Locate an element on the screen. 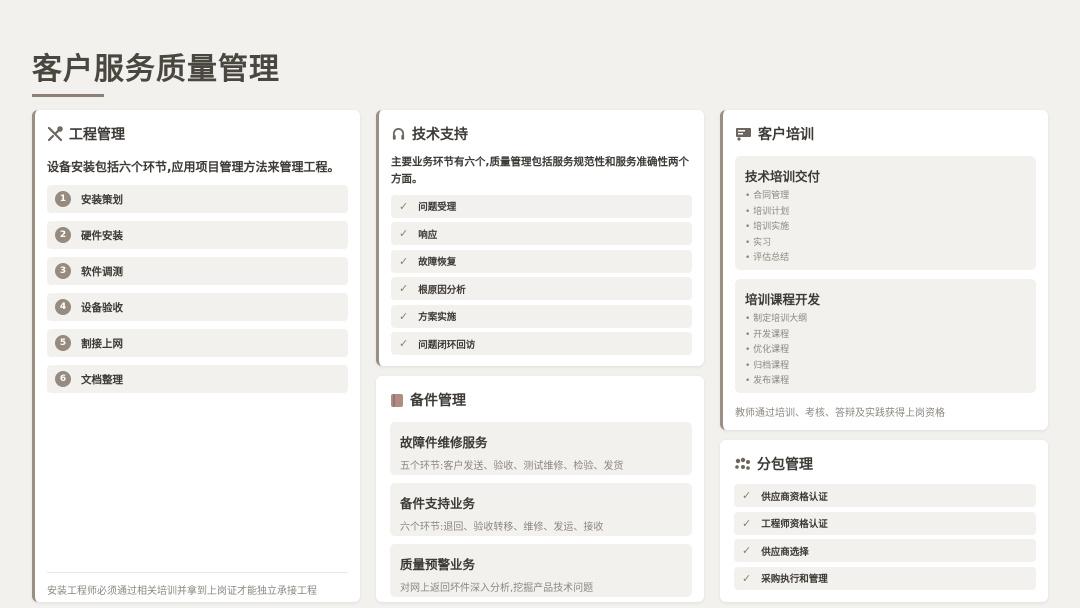  training-bullet-text: 优化课程 is located at coordinates (771, 350).